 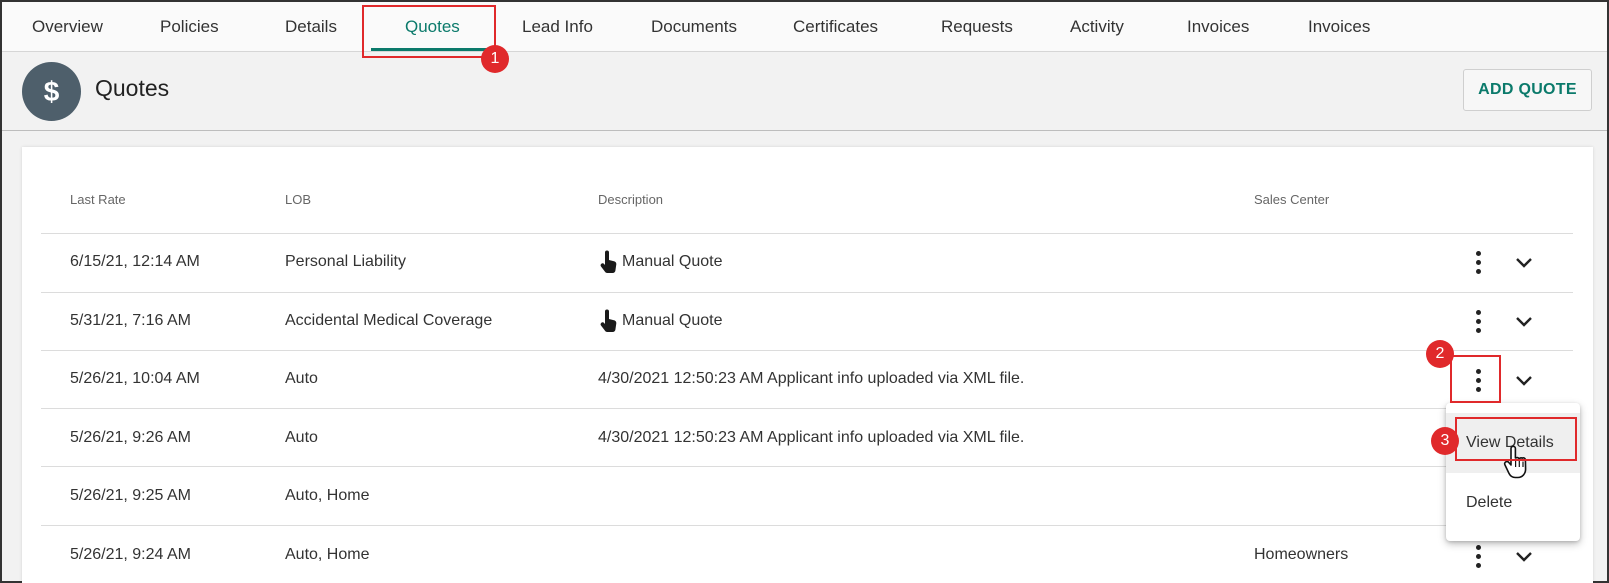 What do you see at coordinates (694, 27) in the screenshot?
I see `tab-documents: Documents` at bounding box center [694, 27].